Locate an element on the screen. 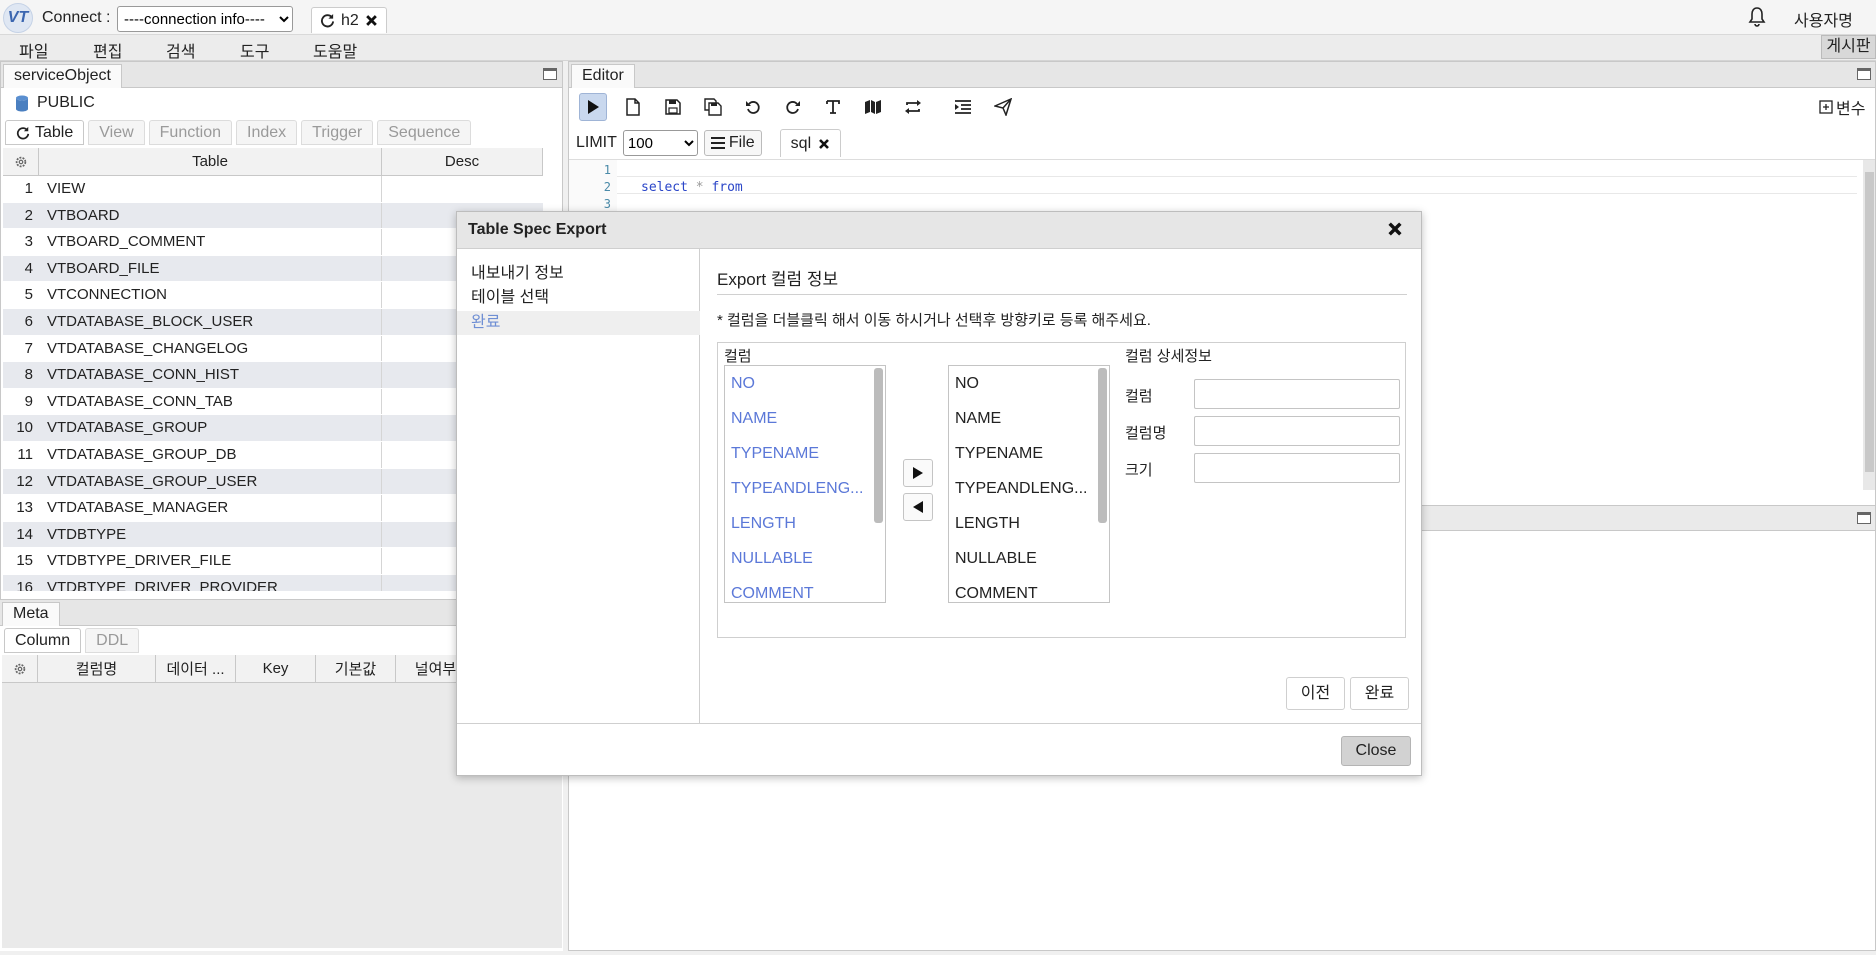 The width and height of the screenshot is (1876, 955). column-header-desc: Desc is located at coordinates (462, 161).